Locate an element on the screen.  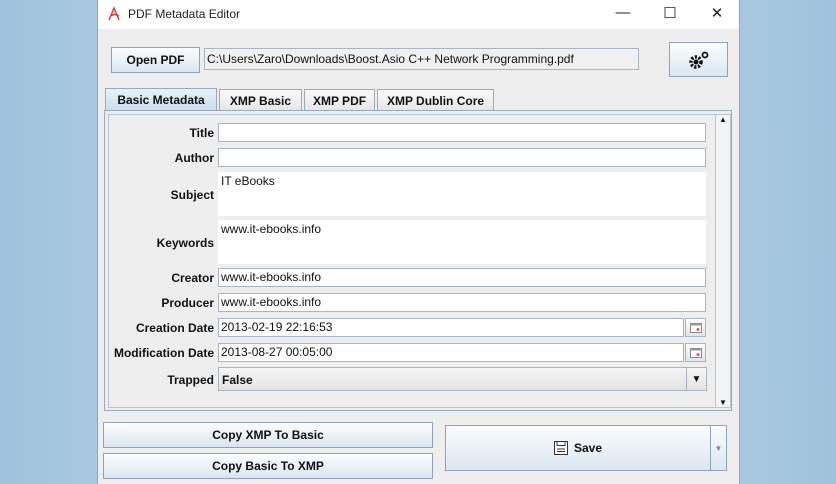
close-button: ✕ is located at coordinates (717, 14).